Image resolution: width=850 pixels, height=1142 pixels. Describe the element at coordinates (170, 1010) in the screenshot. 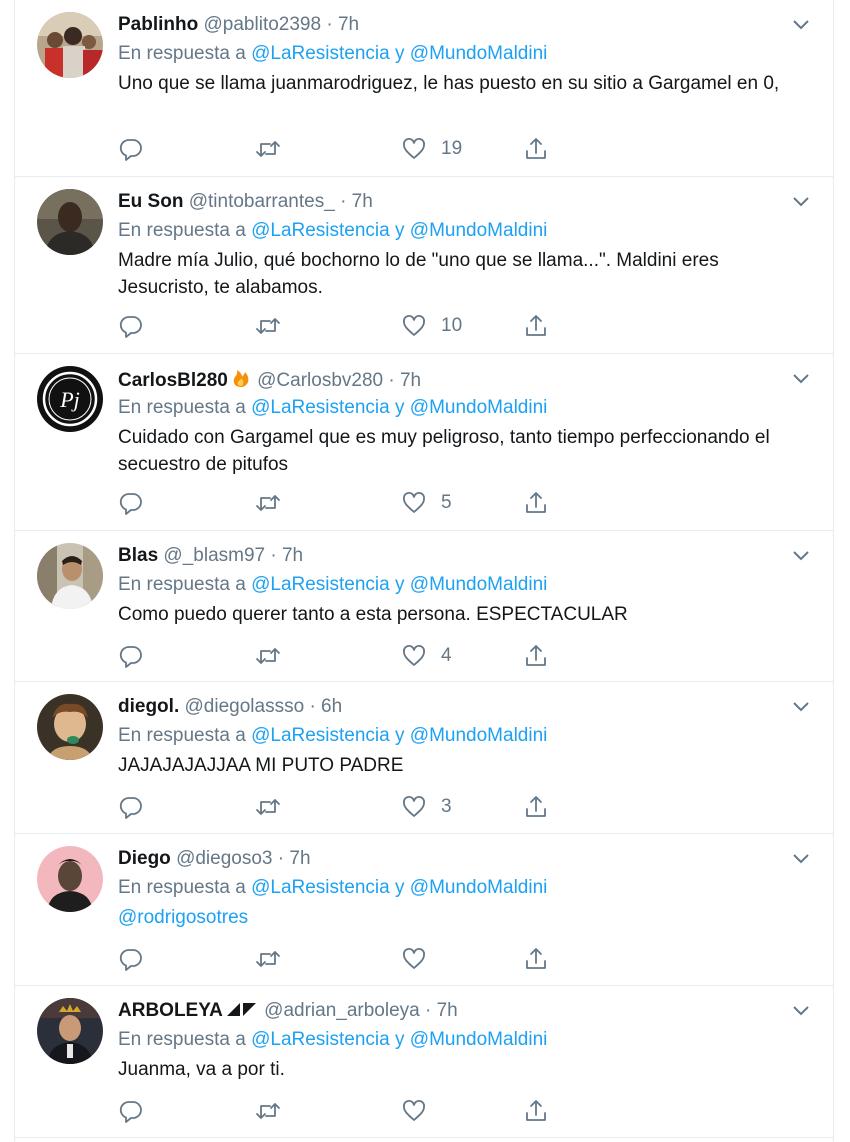

I see `display-name: ARBOLEYA` at that location.